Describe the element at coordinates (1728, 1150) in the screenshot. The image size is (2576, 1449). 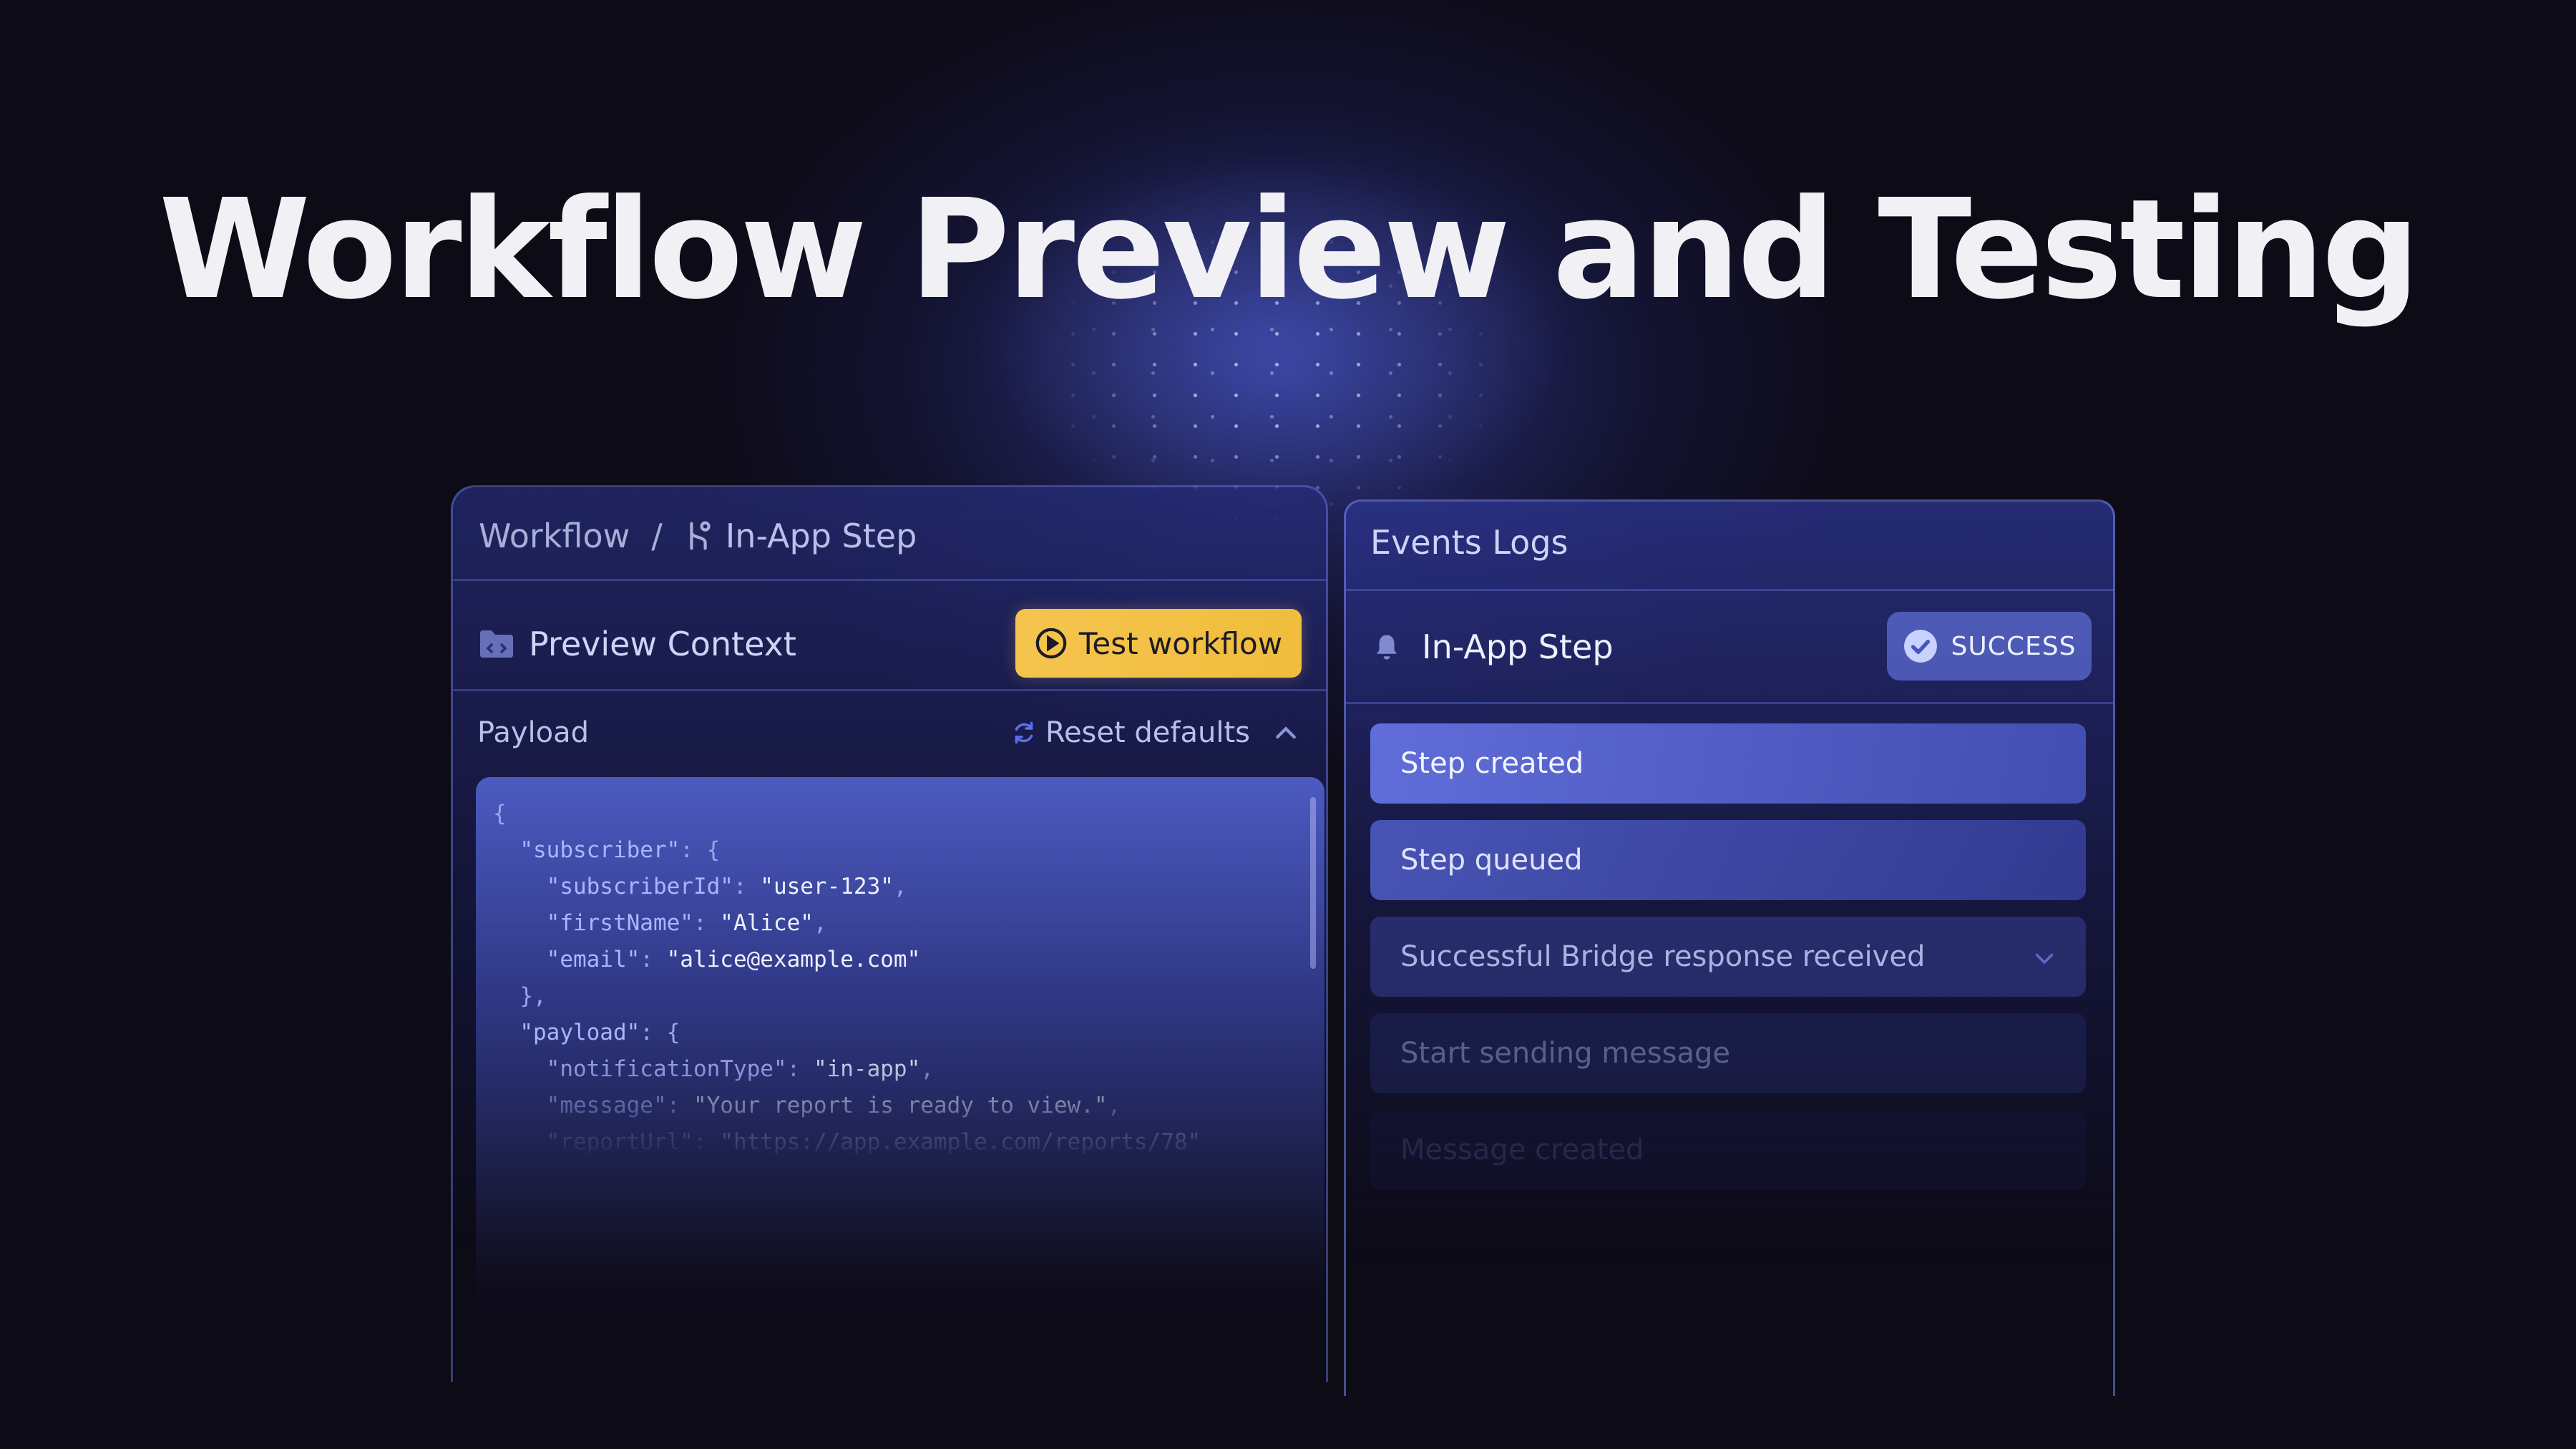
I see `event-item-message-created: Message created` at that location.